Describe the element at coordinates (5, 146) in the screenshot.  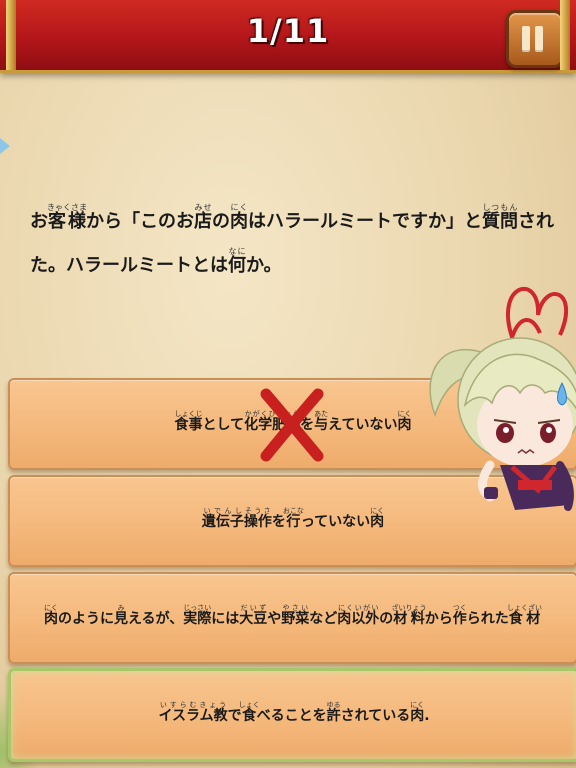
I see `left-edge-decoration` at that location.